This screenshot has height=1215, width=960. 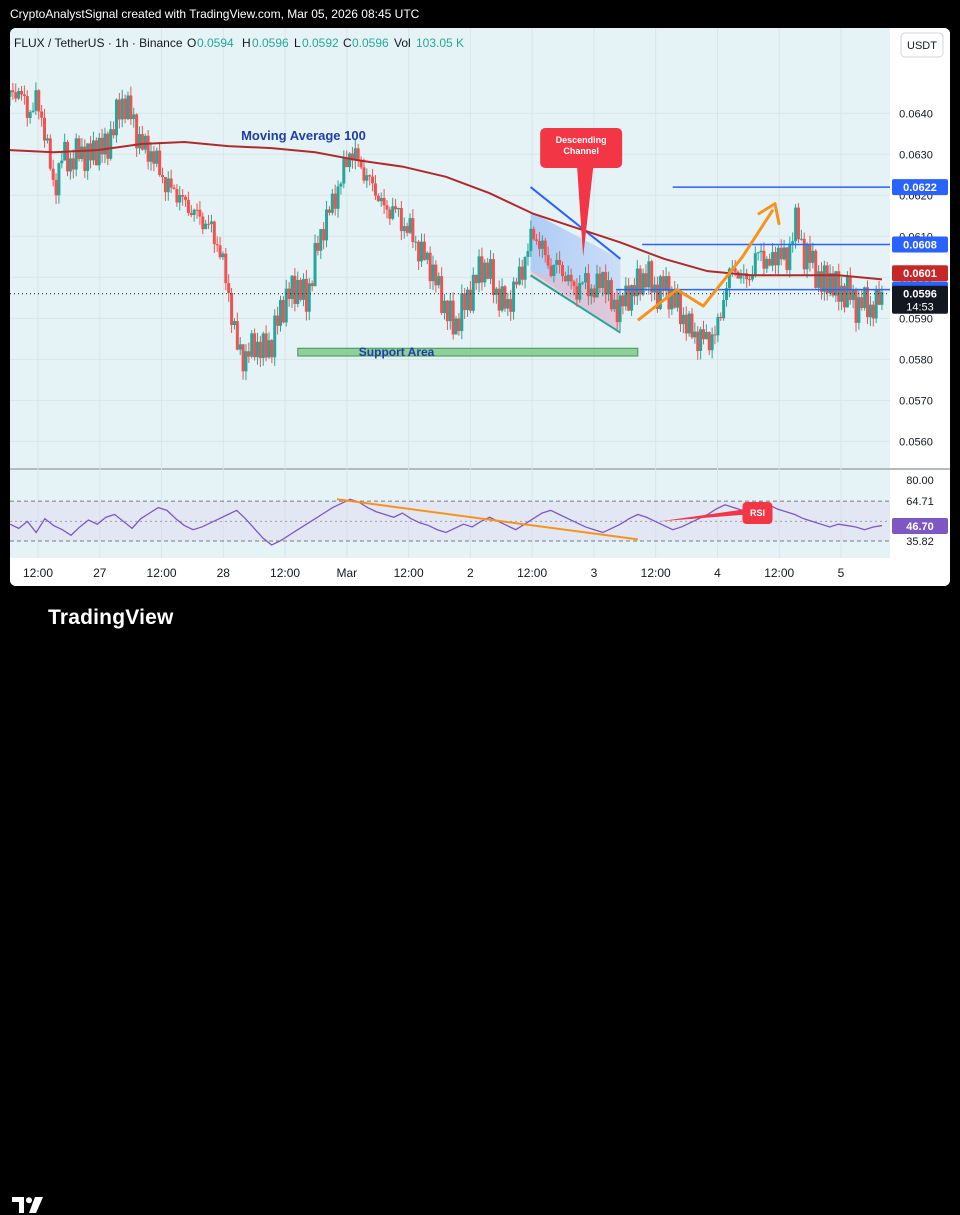 I want to click on symbol-title: FLUX / TetherUS · 1h · Binance, so click(x=98, y=43).